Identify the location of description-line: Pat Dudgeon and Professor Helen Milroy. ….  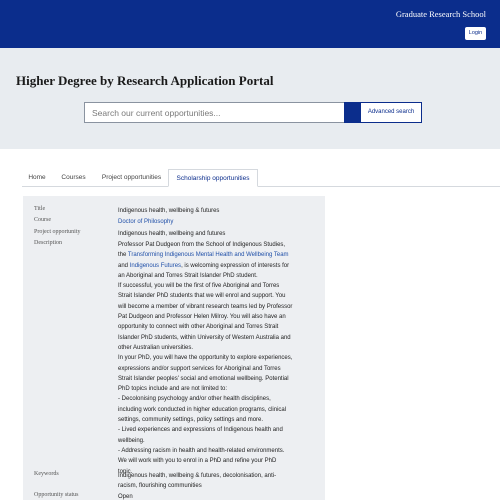
(202, 317).